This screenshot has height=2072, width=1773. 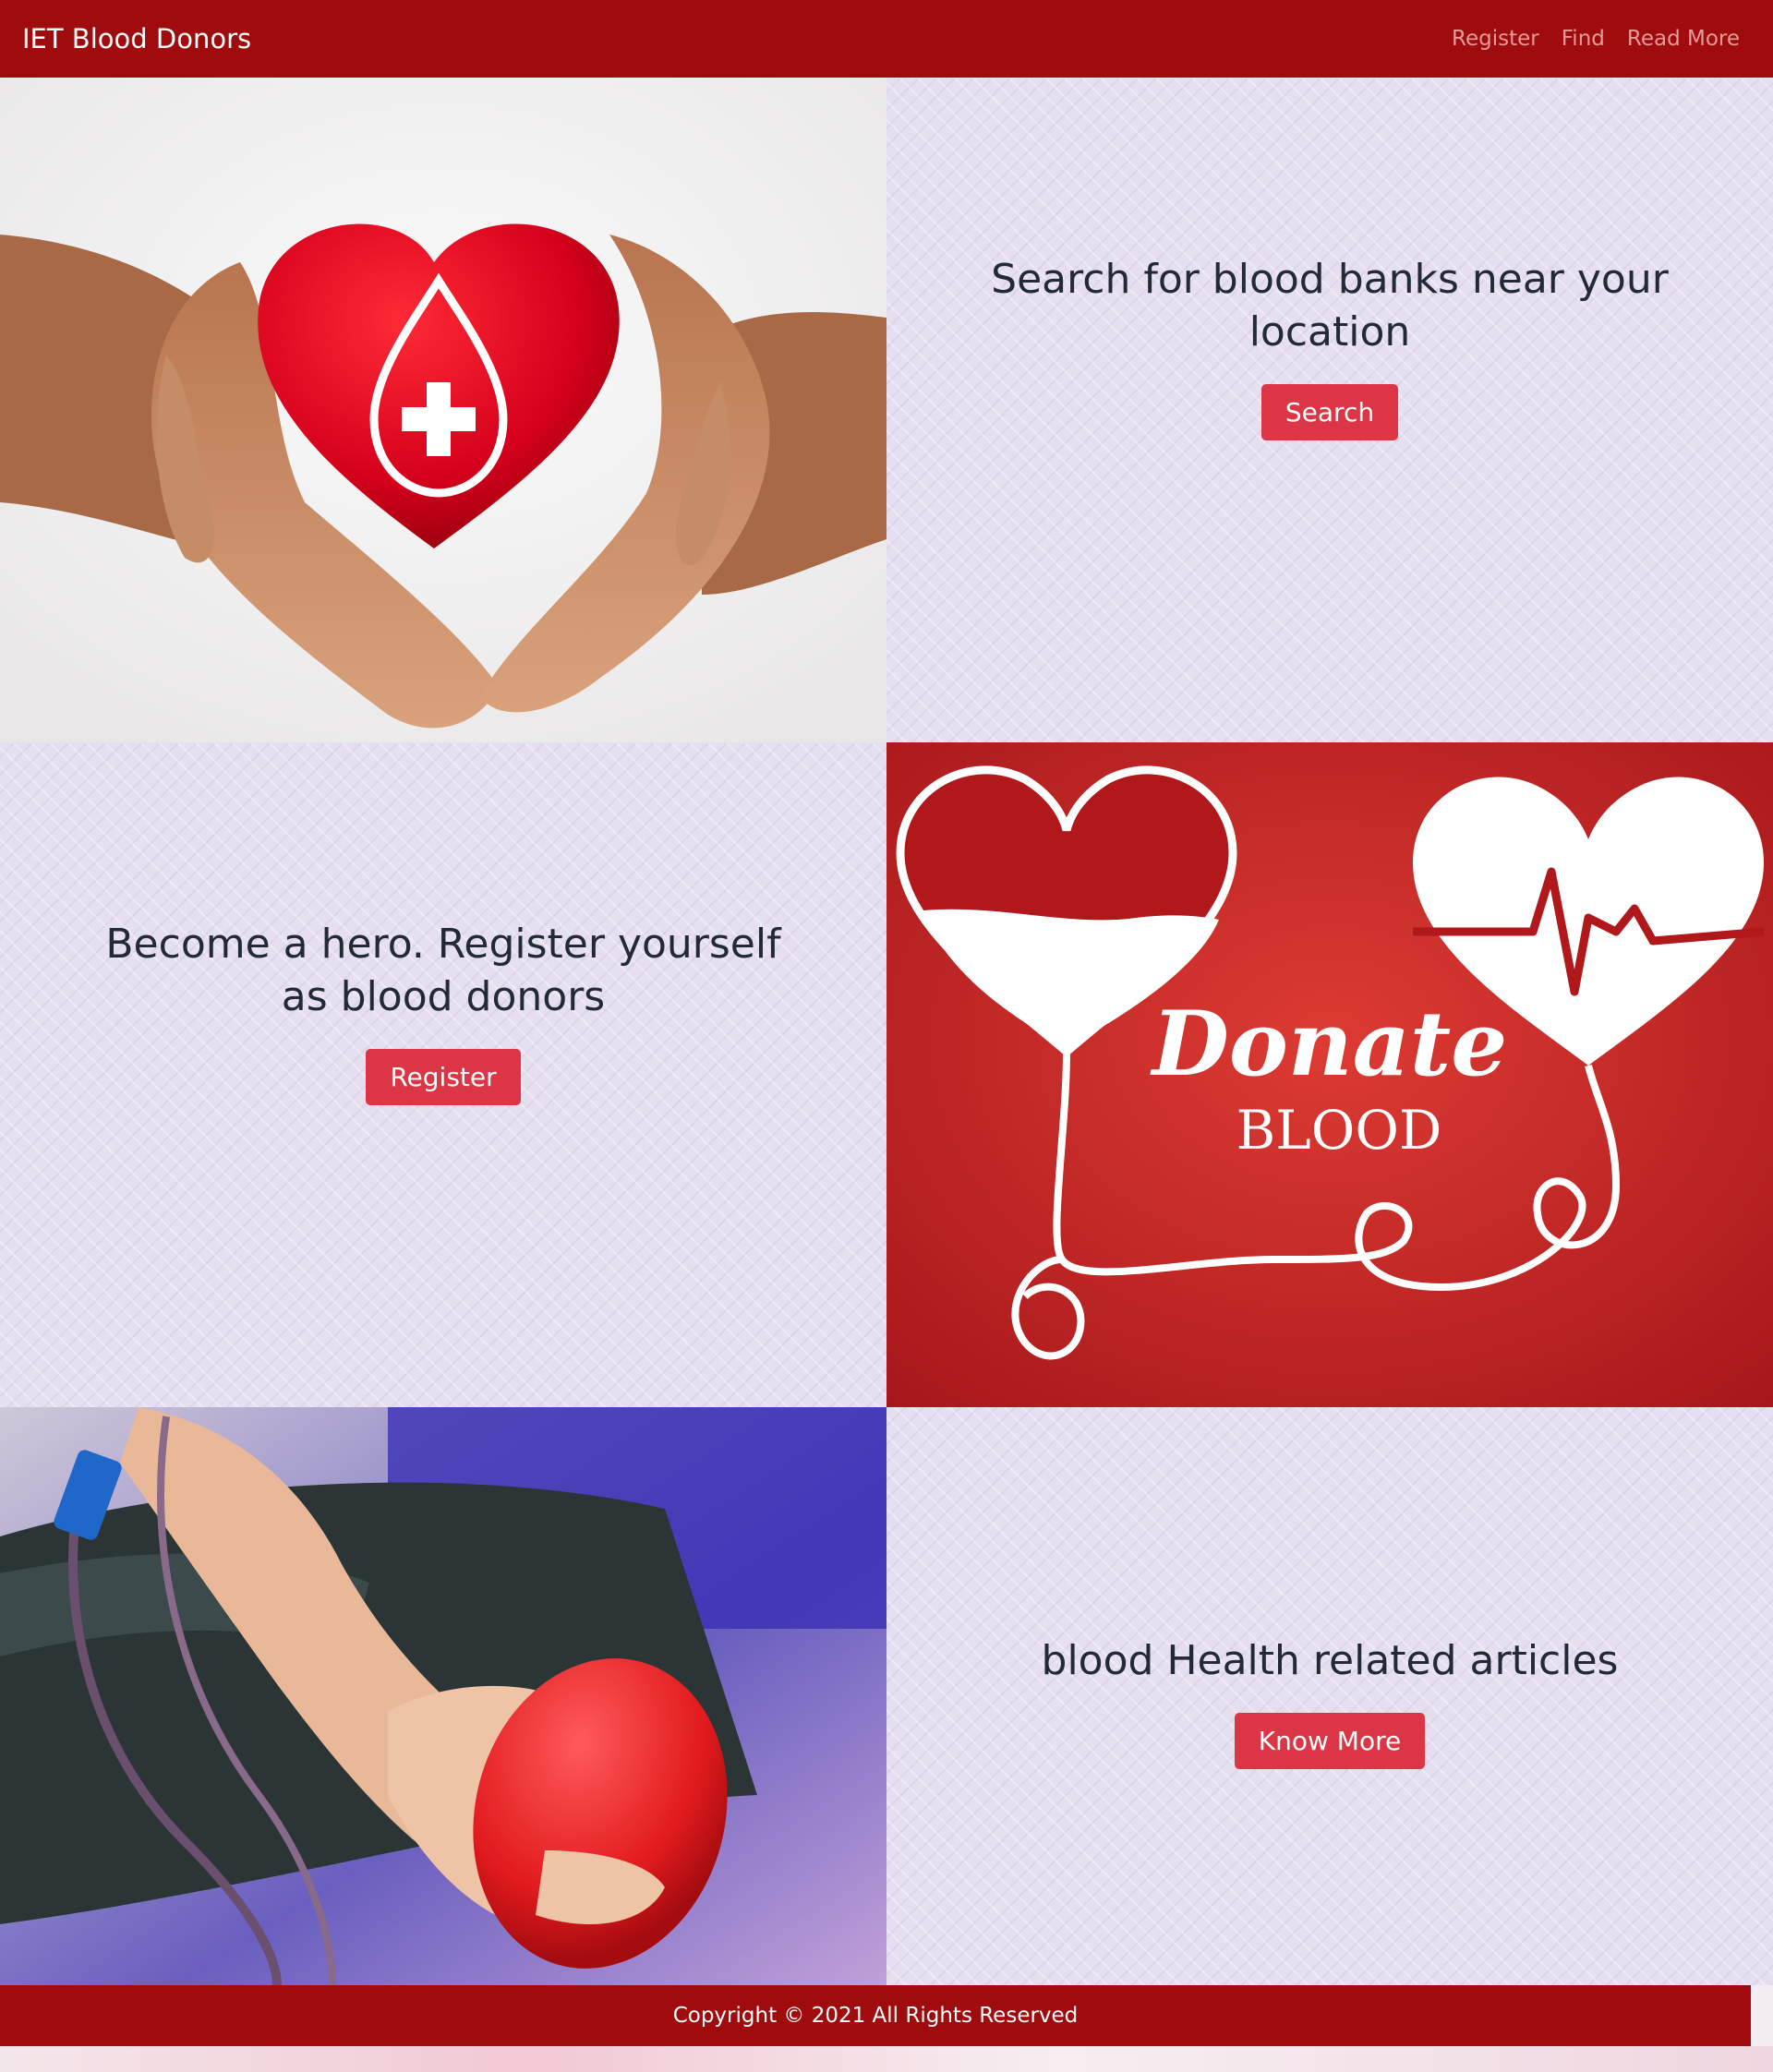 I want to click on donation-arm-illustration, so click(x=443, y=1696).